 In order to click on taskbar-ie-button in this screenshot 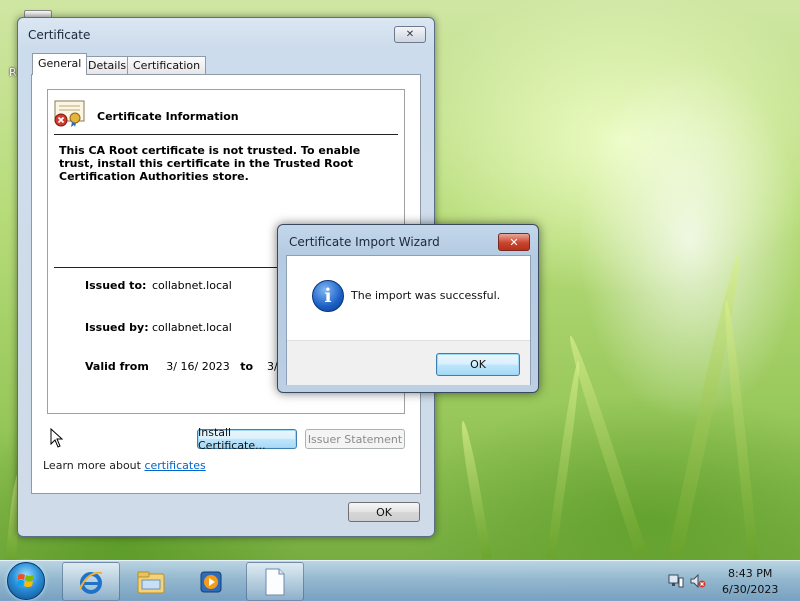, I will do `click(91, 581)`.